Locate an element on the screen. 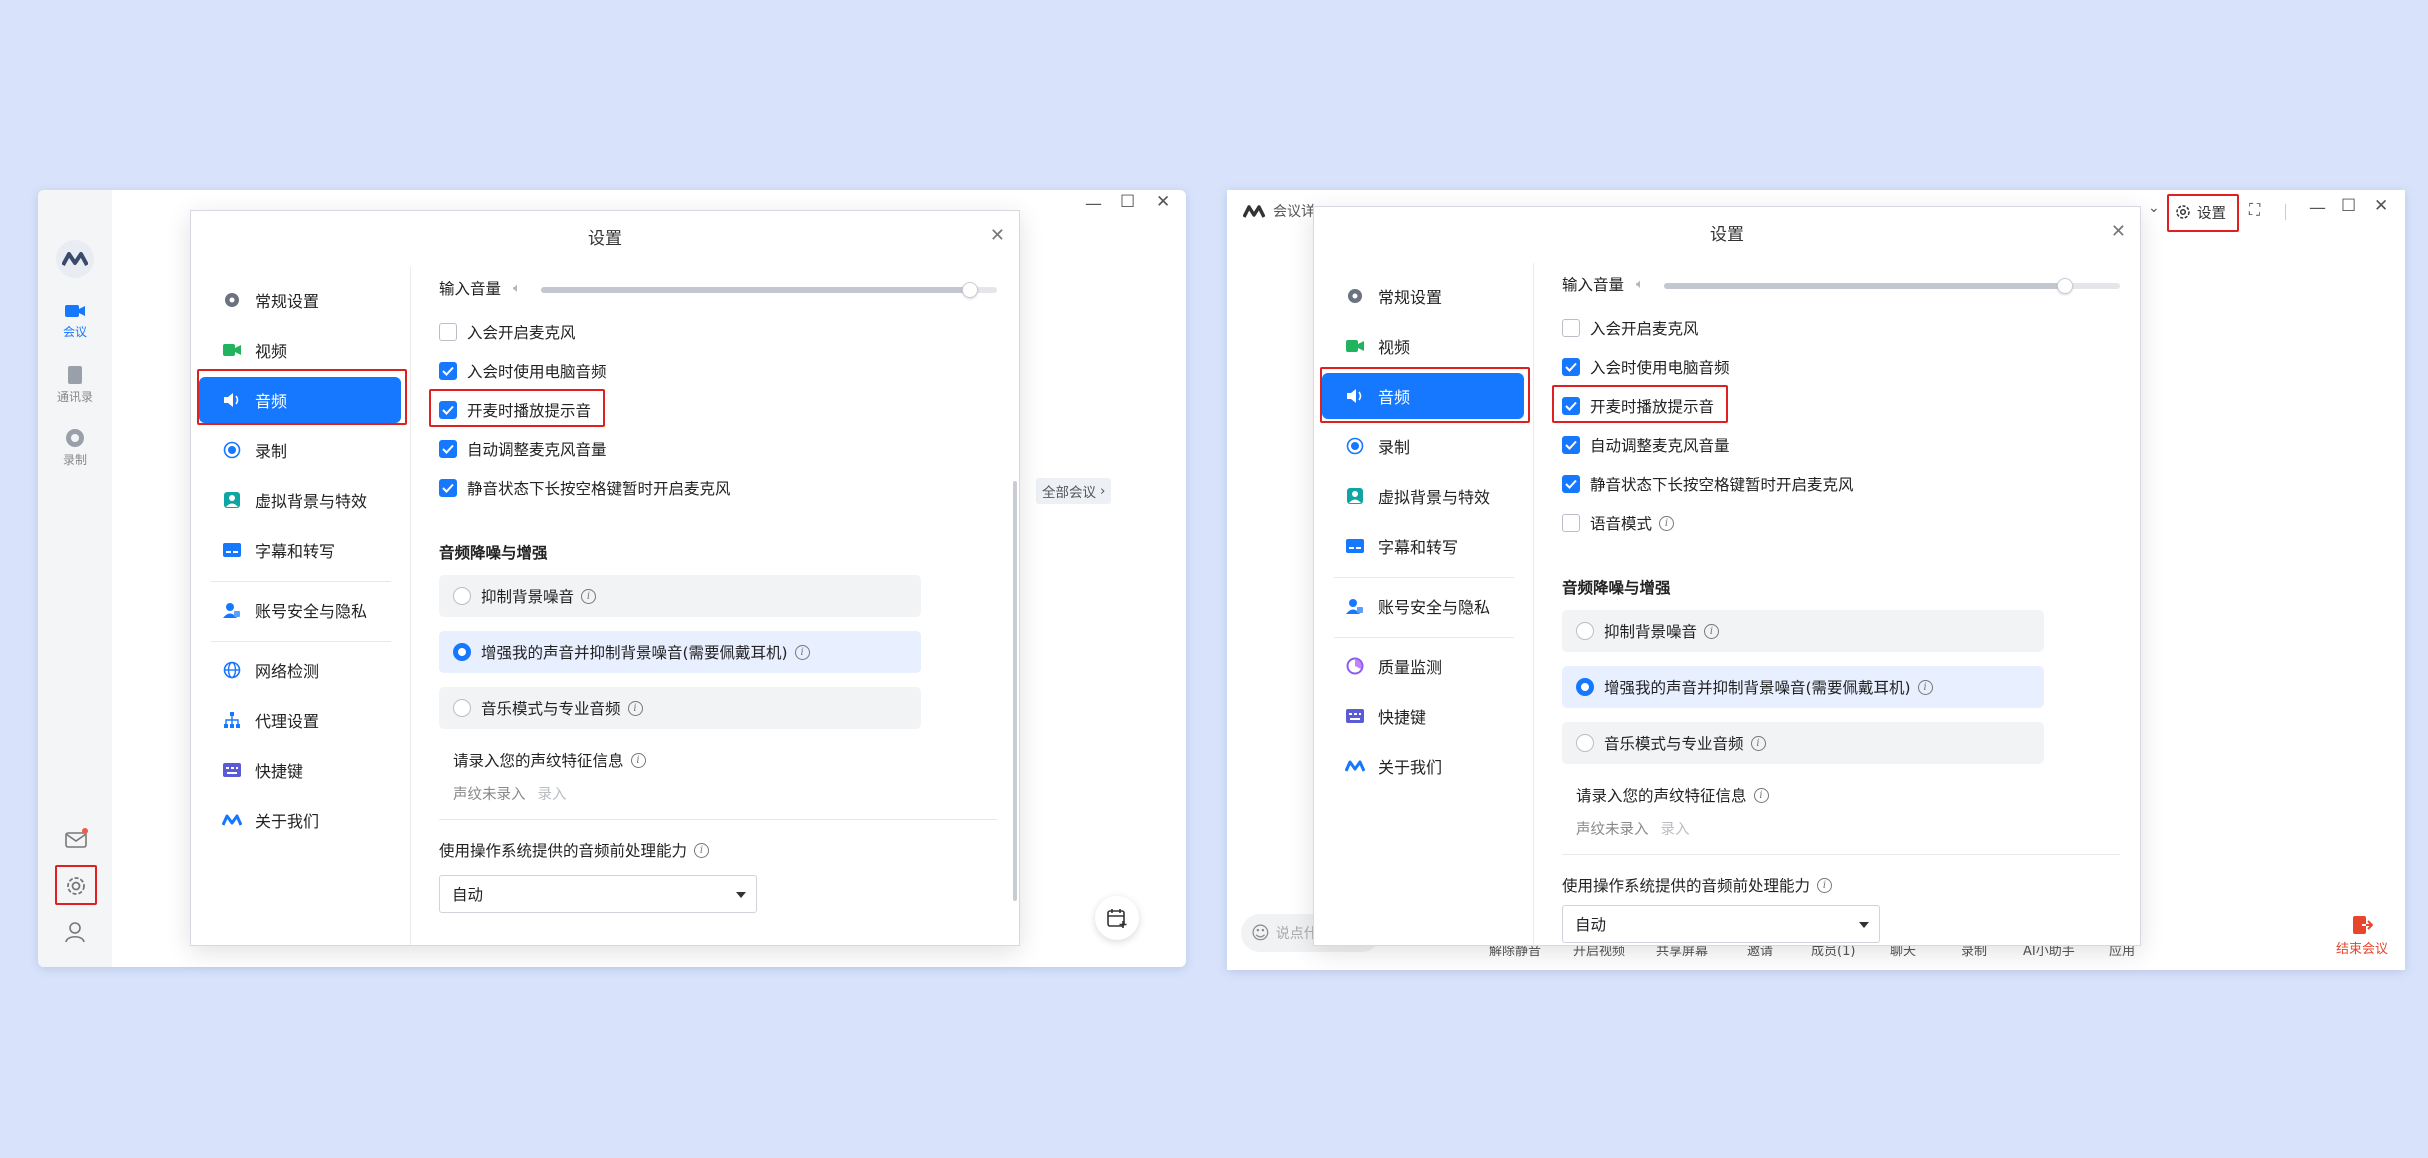 The image size is (2428, 1158). left-app-sidebar: 会议 通讯录 录制 is located at coordinates (75, 578).